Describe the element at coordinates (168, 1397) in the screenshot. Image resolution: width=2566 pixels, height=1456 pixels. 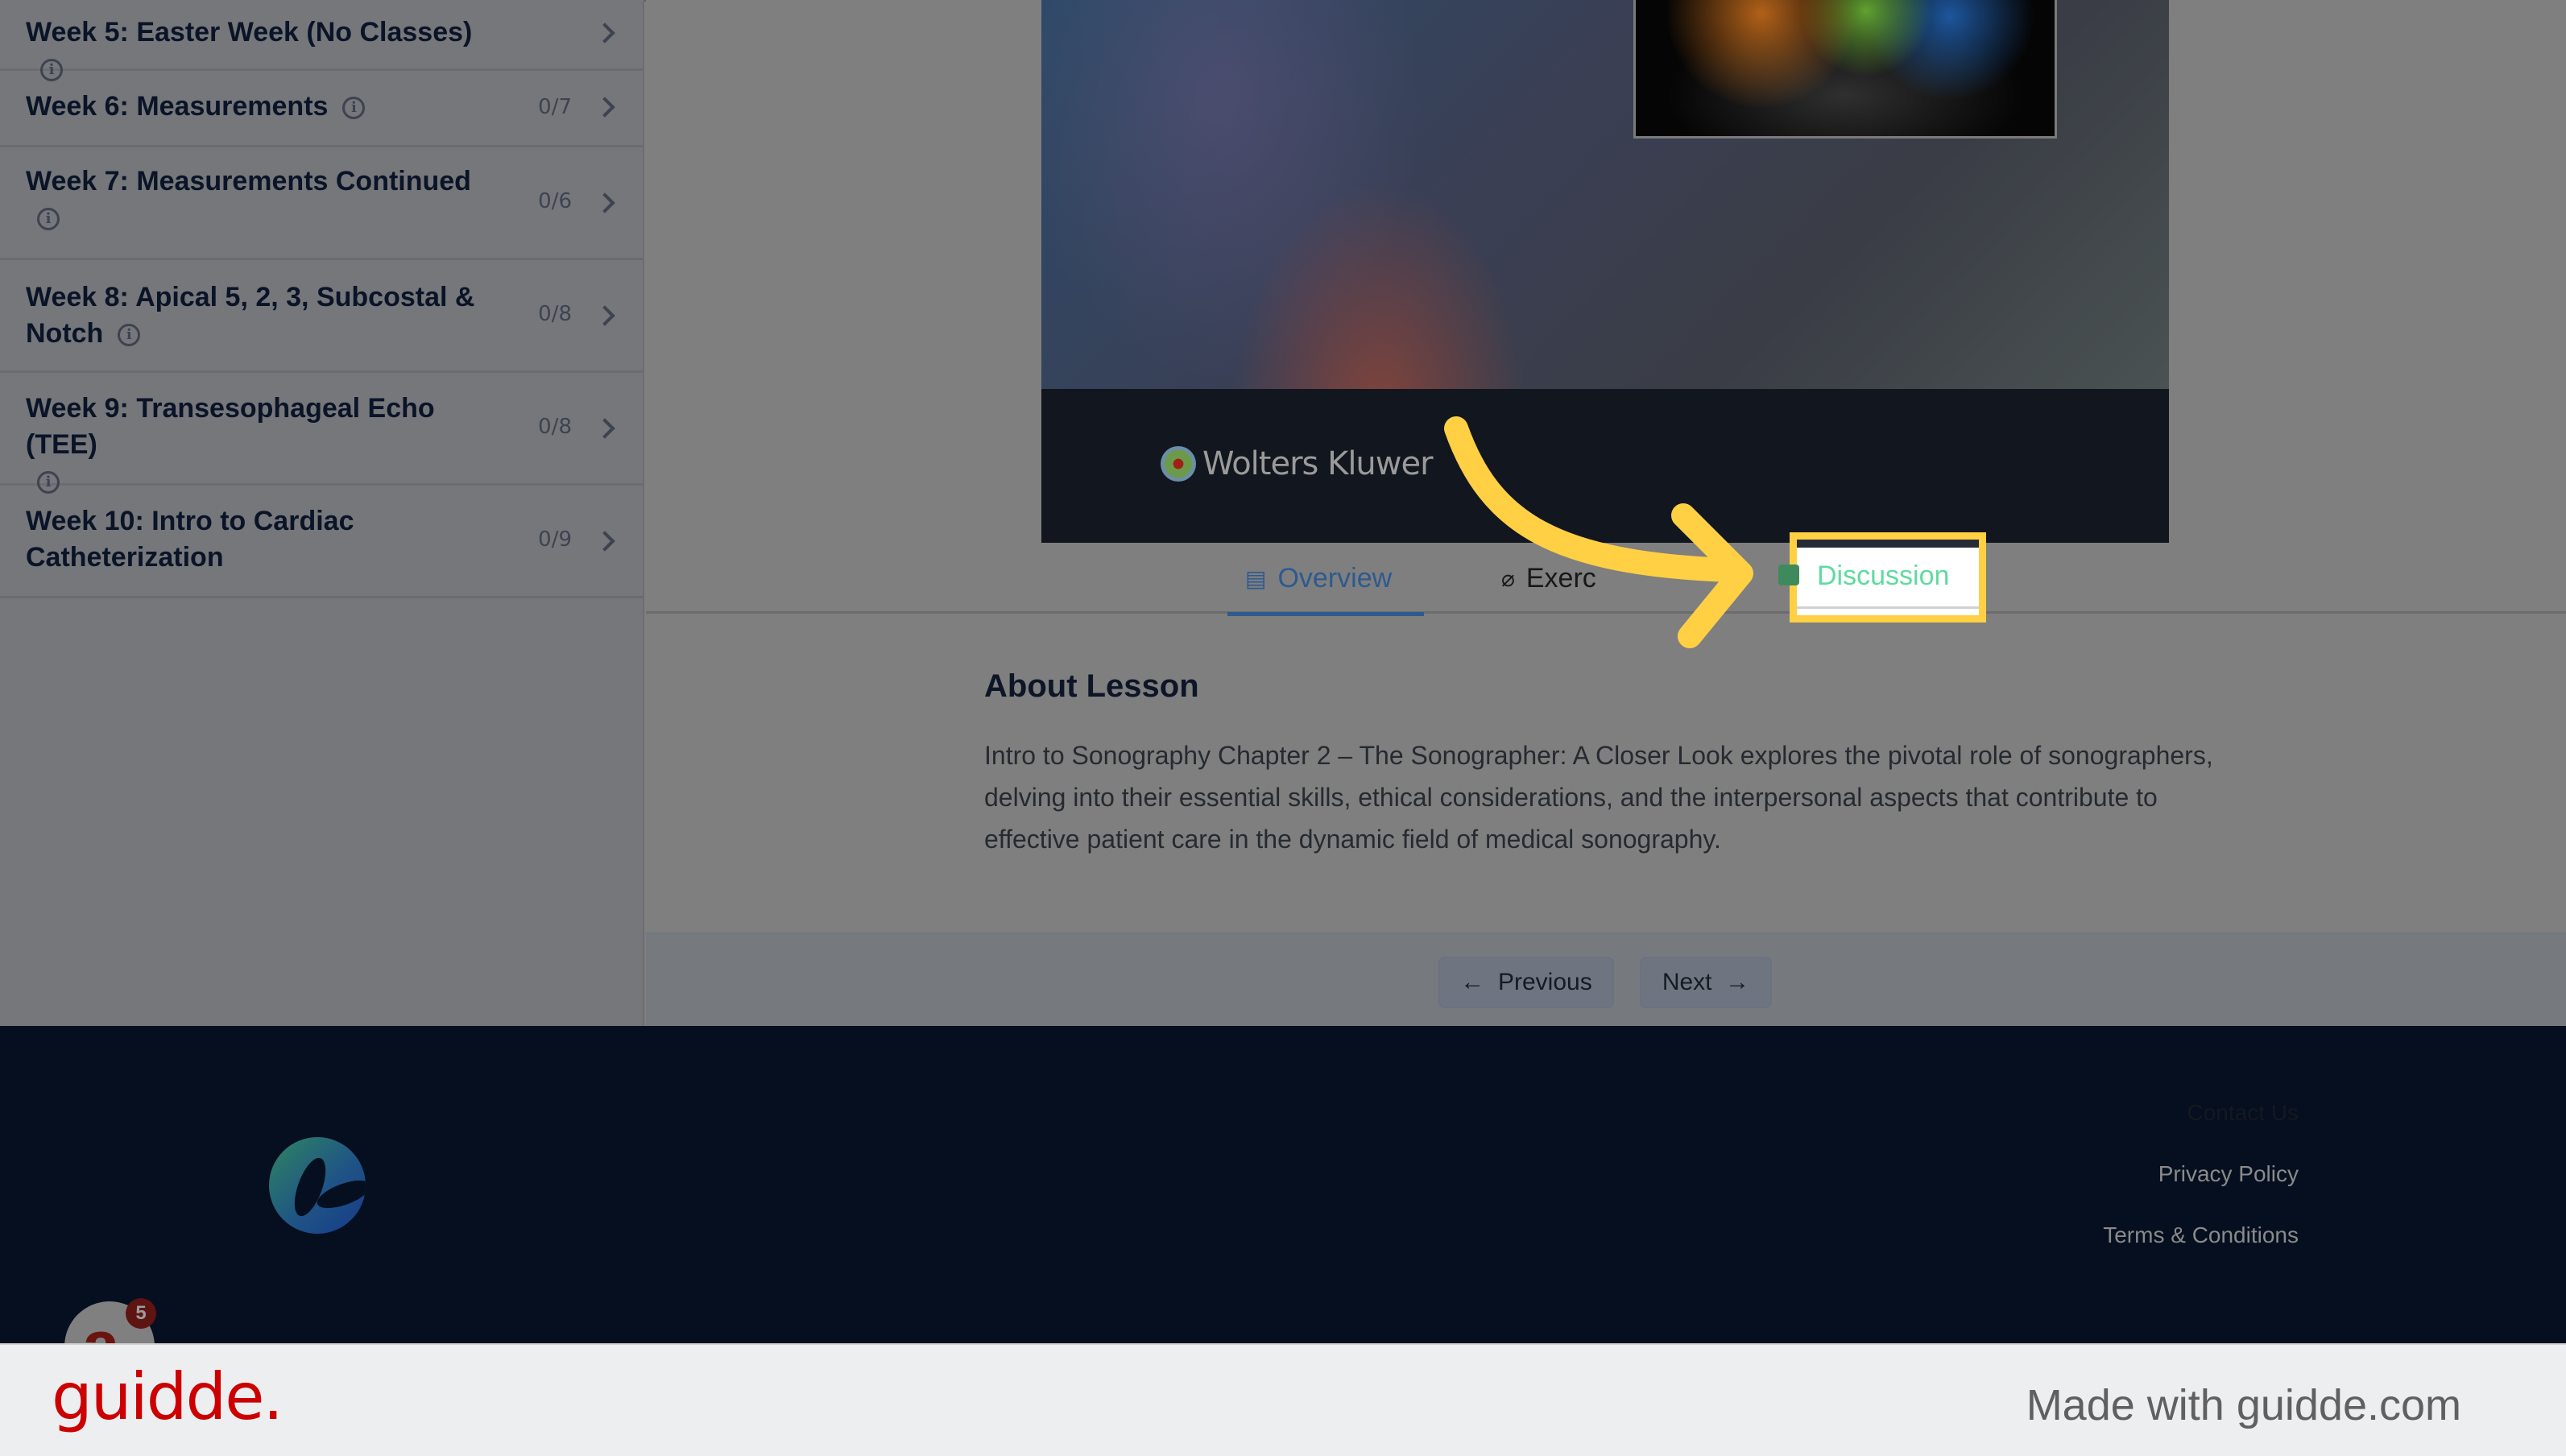
I see `guidde-logo: guidde.` at that location.